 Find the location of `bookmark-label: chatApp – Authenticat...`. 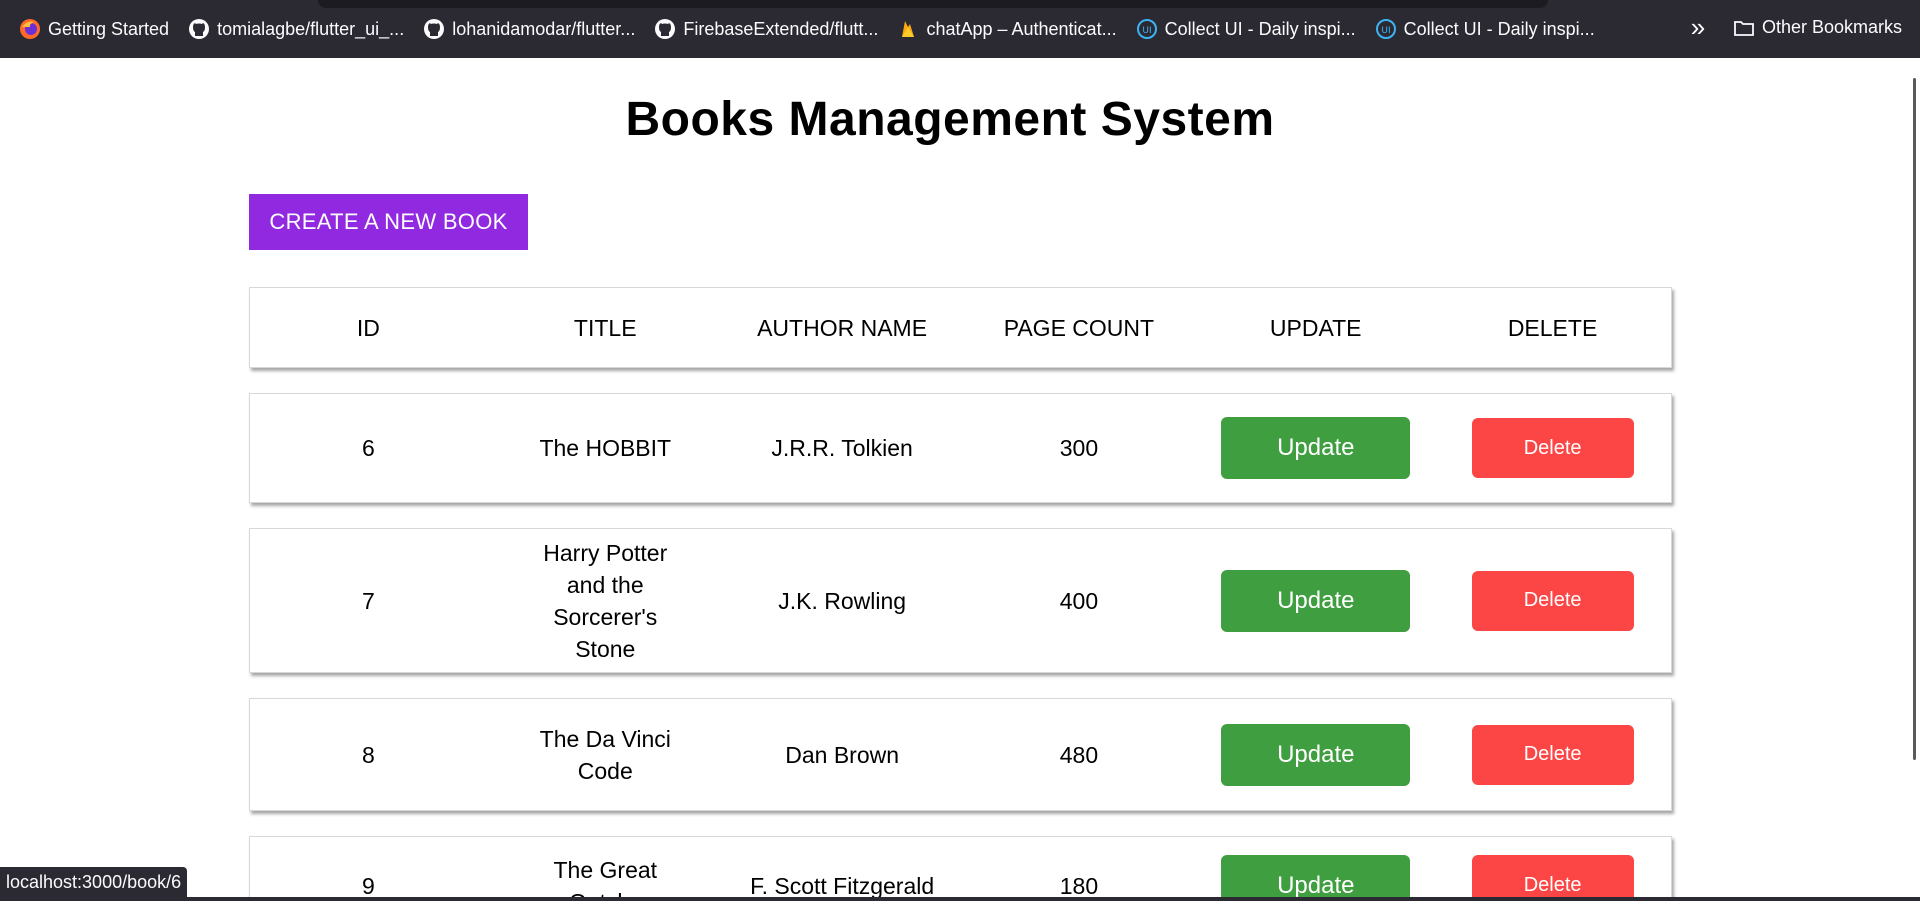

bookmark-label: chatApp – Authenticat... is located at coordinates (1021, 28).